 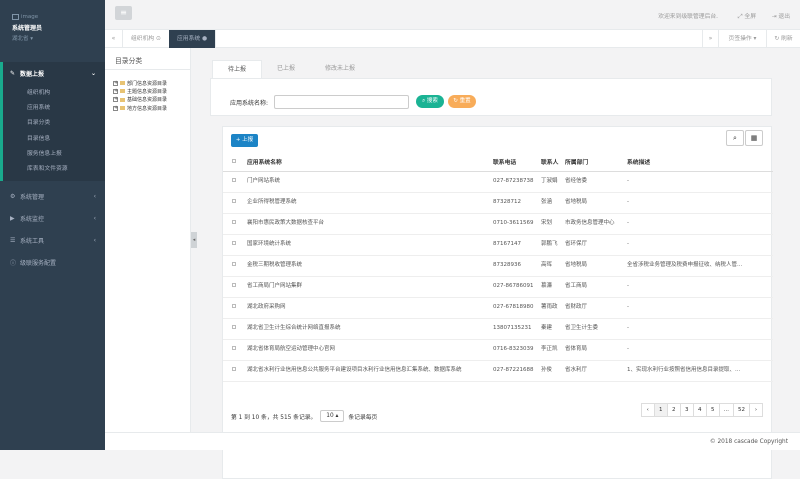 What do you see at coordinates (515, 266) in the screenshot?
I see `cell-phone: 87328936` at bounding box center [515, 266].